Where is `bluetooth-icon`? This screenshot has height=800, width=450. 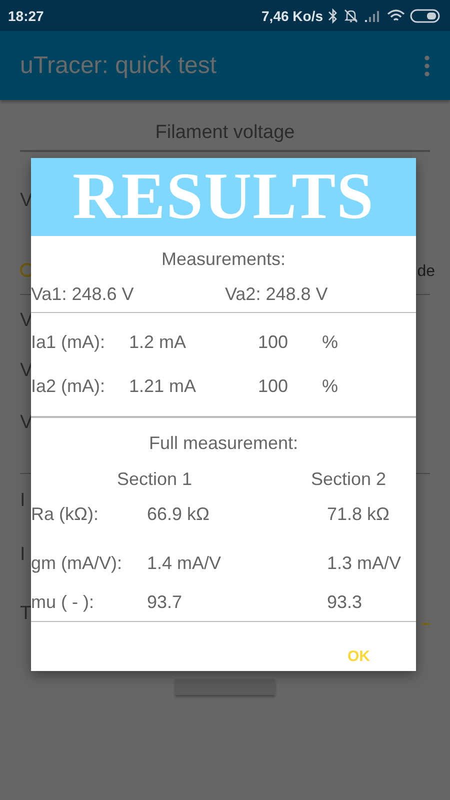
bluetooth-icon is located at coordinates (333, 16).